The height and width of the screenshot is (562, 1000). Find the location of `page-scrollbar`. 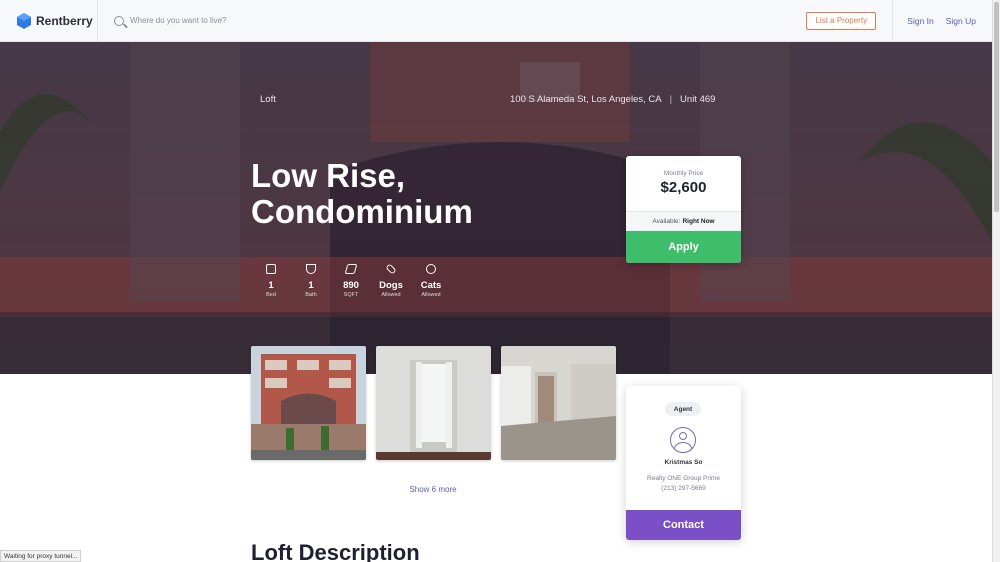

page-scrollbar is located at coordinates (996, 281).